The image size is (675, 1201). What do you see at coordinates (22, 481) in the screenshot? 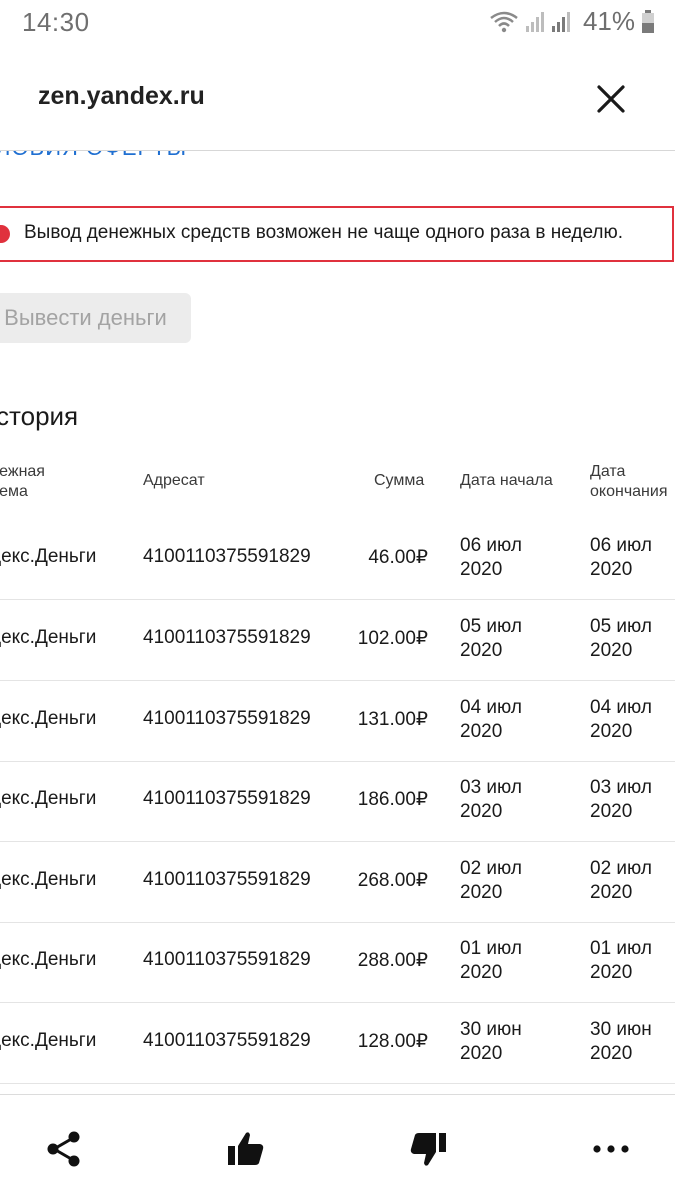
I see `column-header-system: тежная тема` at bounding box center [22, 481].